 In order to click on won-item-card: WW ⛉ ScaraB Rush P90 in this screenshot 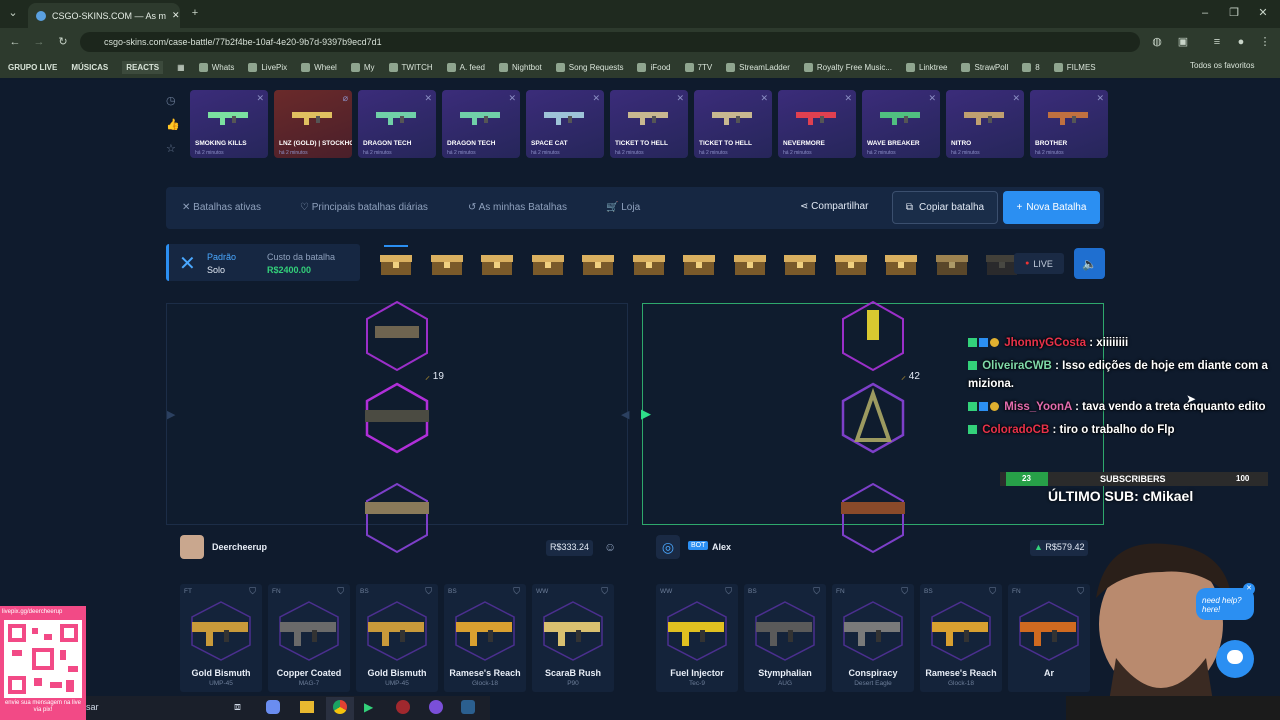, I will do `click(573, 638)`.